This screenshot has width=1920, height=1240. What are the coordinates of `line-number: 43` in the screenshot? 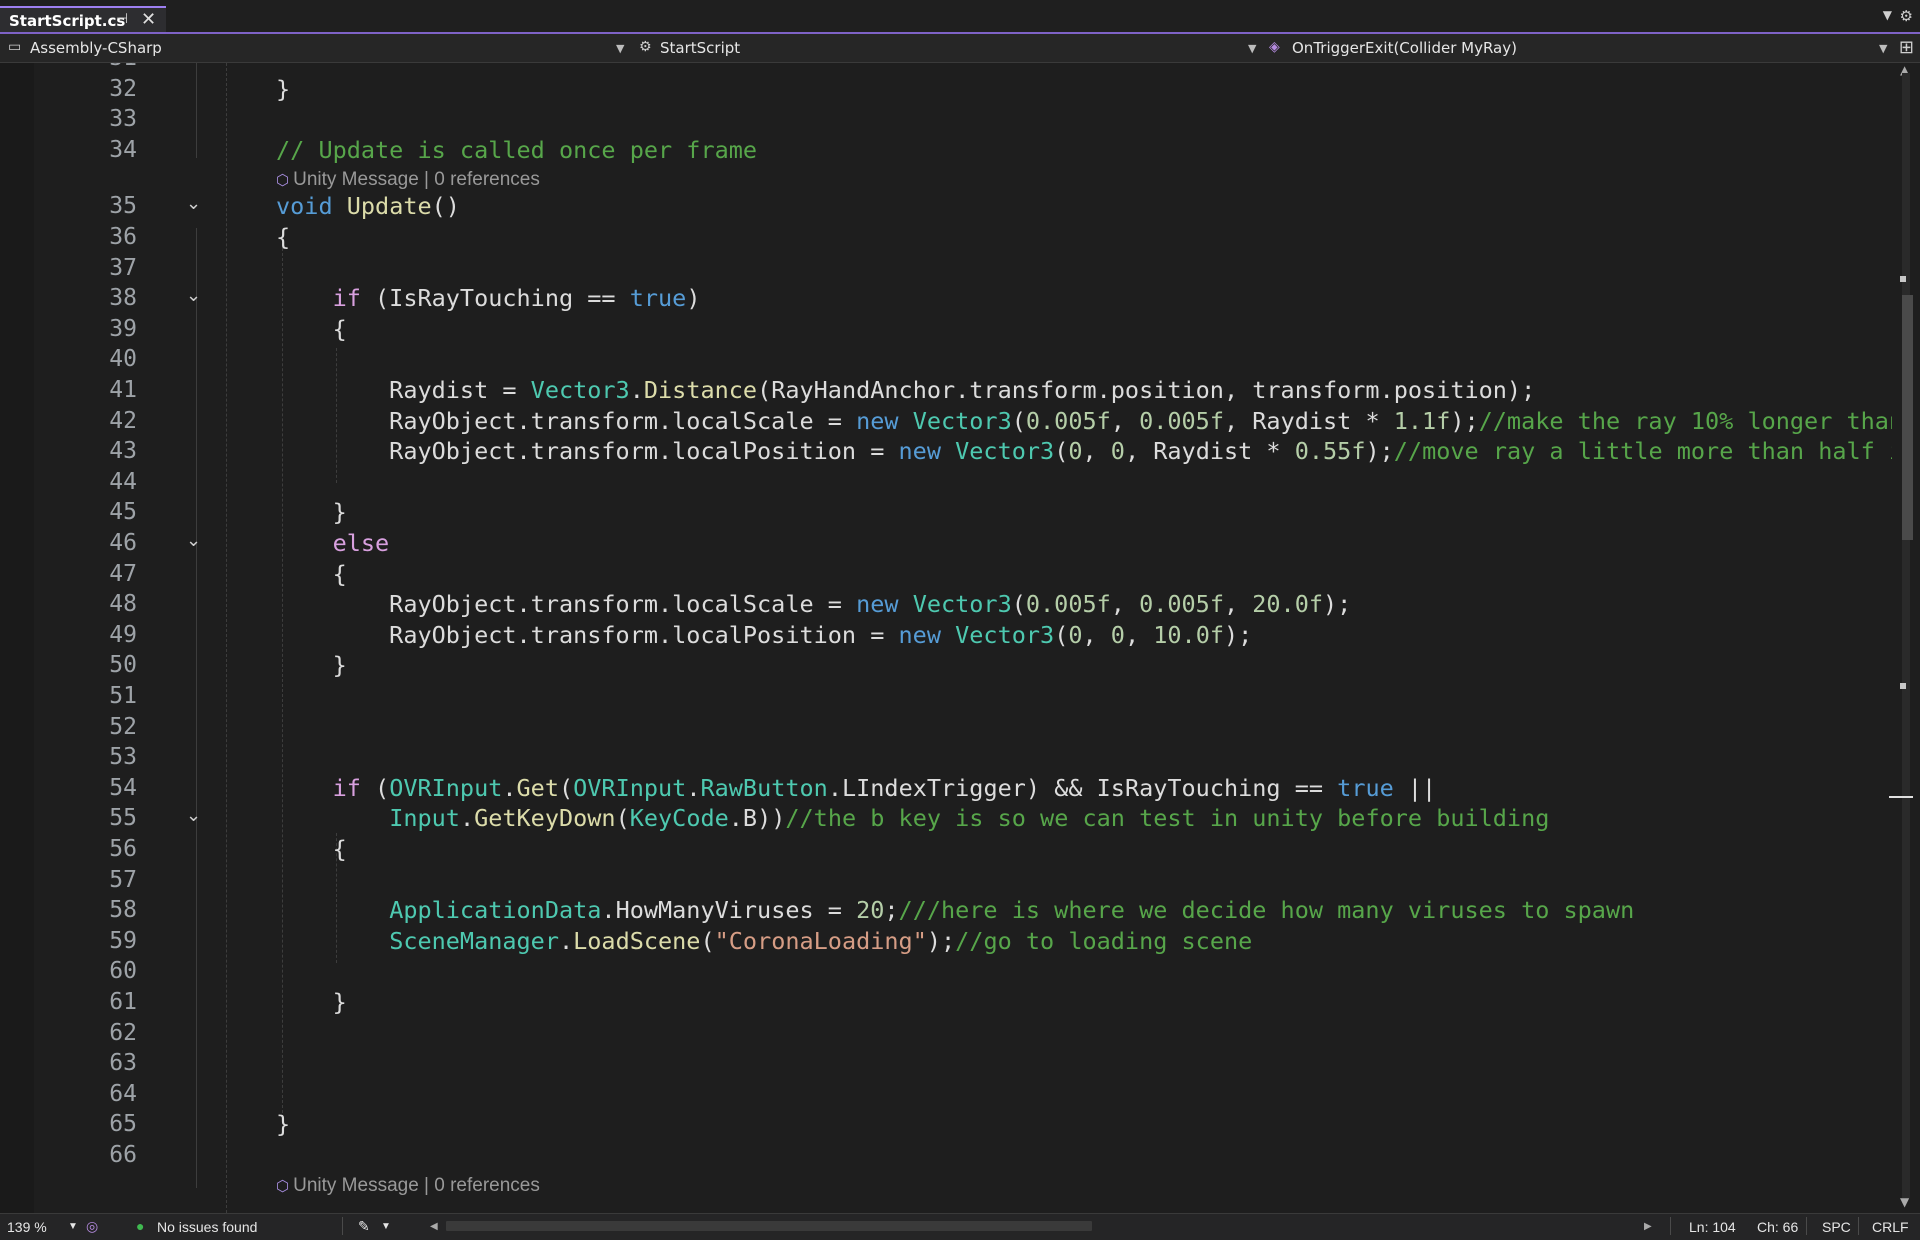 It's located at (98, 451).